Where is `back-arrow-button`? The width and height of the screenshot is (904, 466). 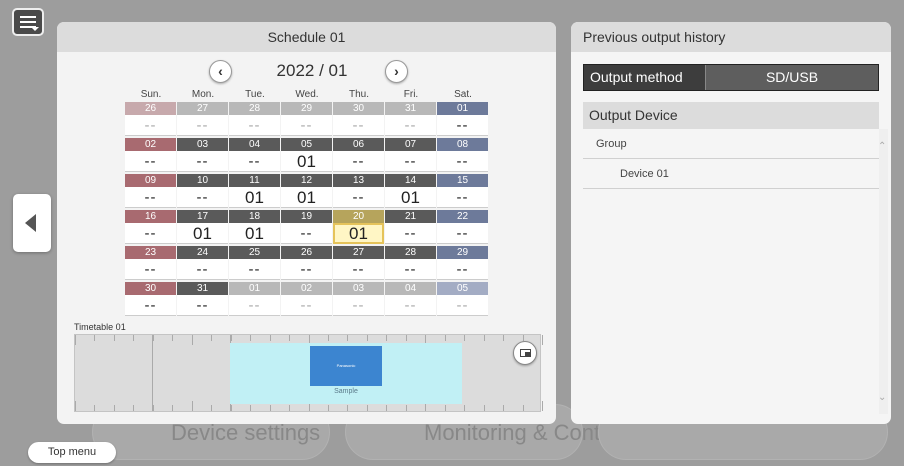
back-arrow-button is located at coordinates (32, 223).